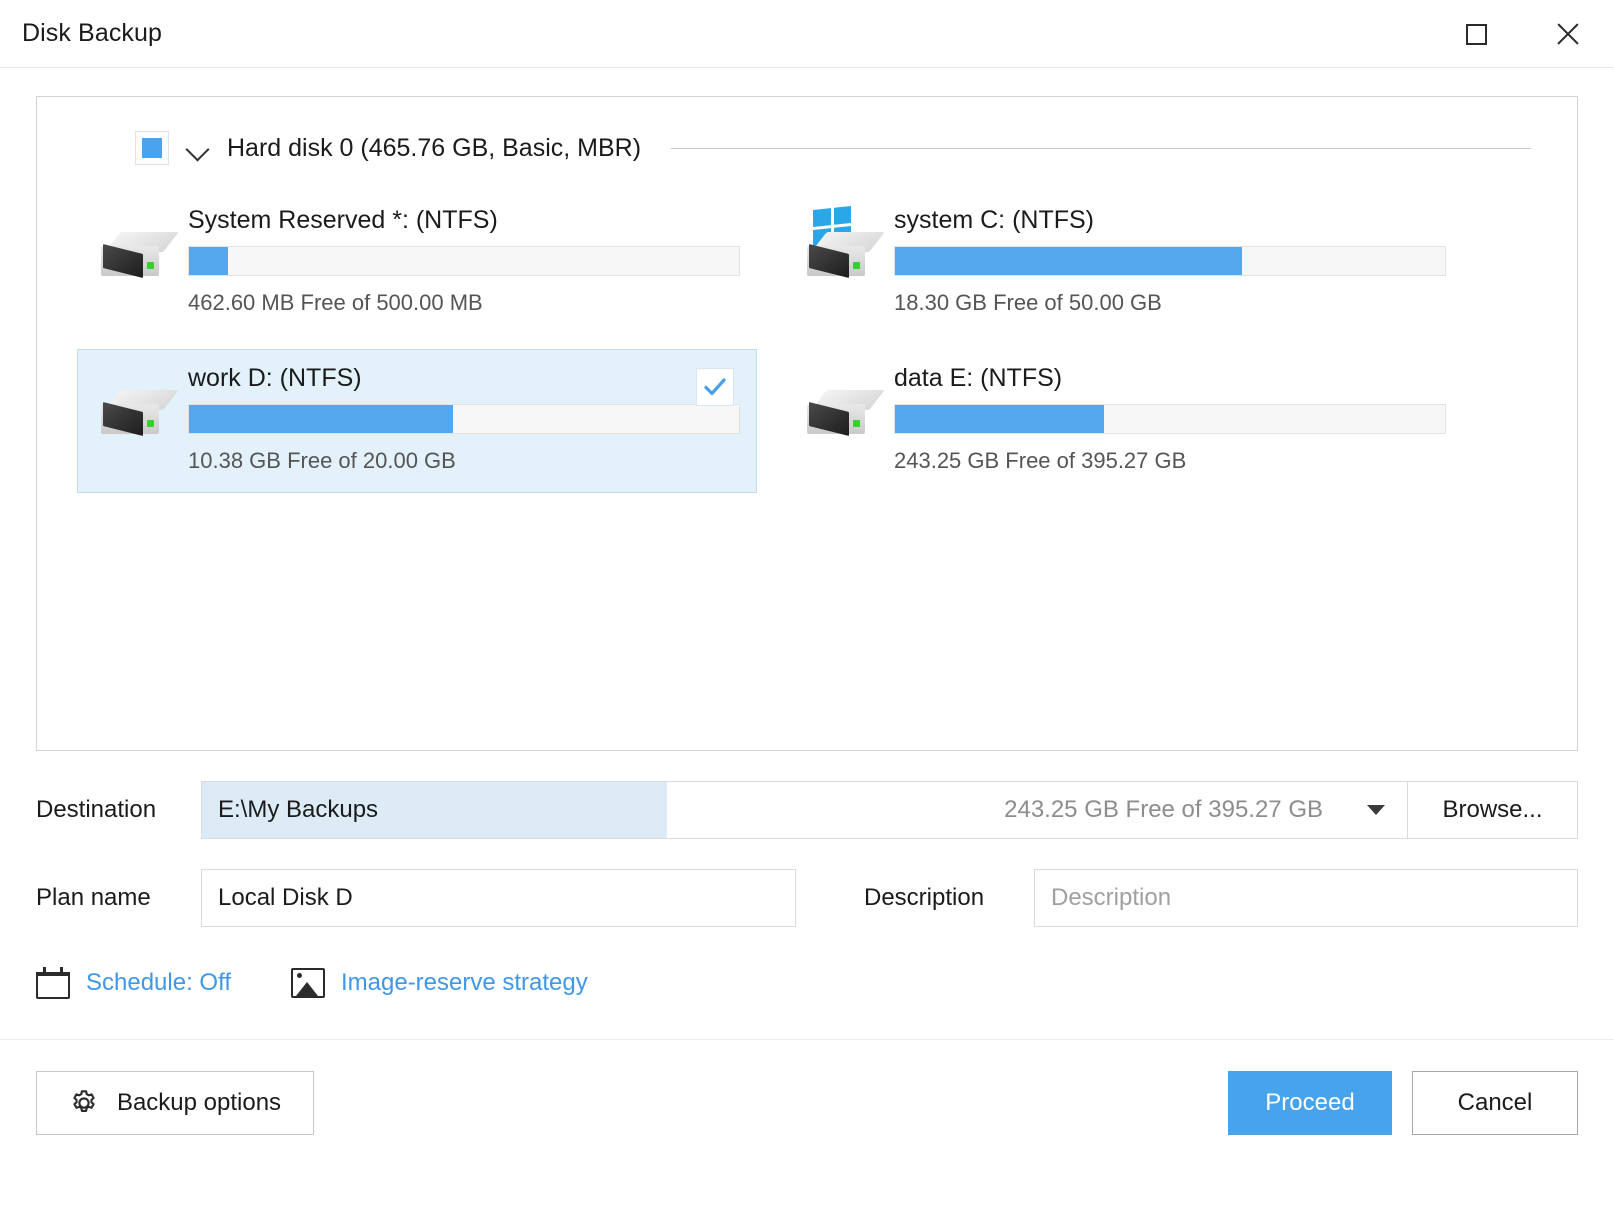  Describe the element at coordinates (53, 983) in the screenshot. I see `calendar-icon` at that location.